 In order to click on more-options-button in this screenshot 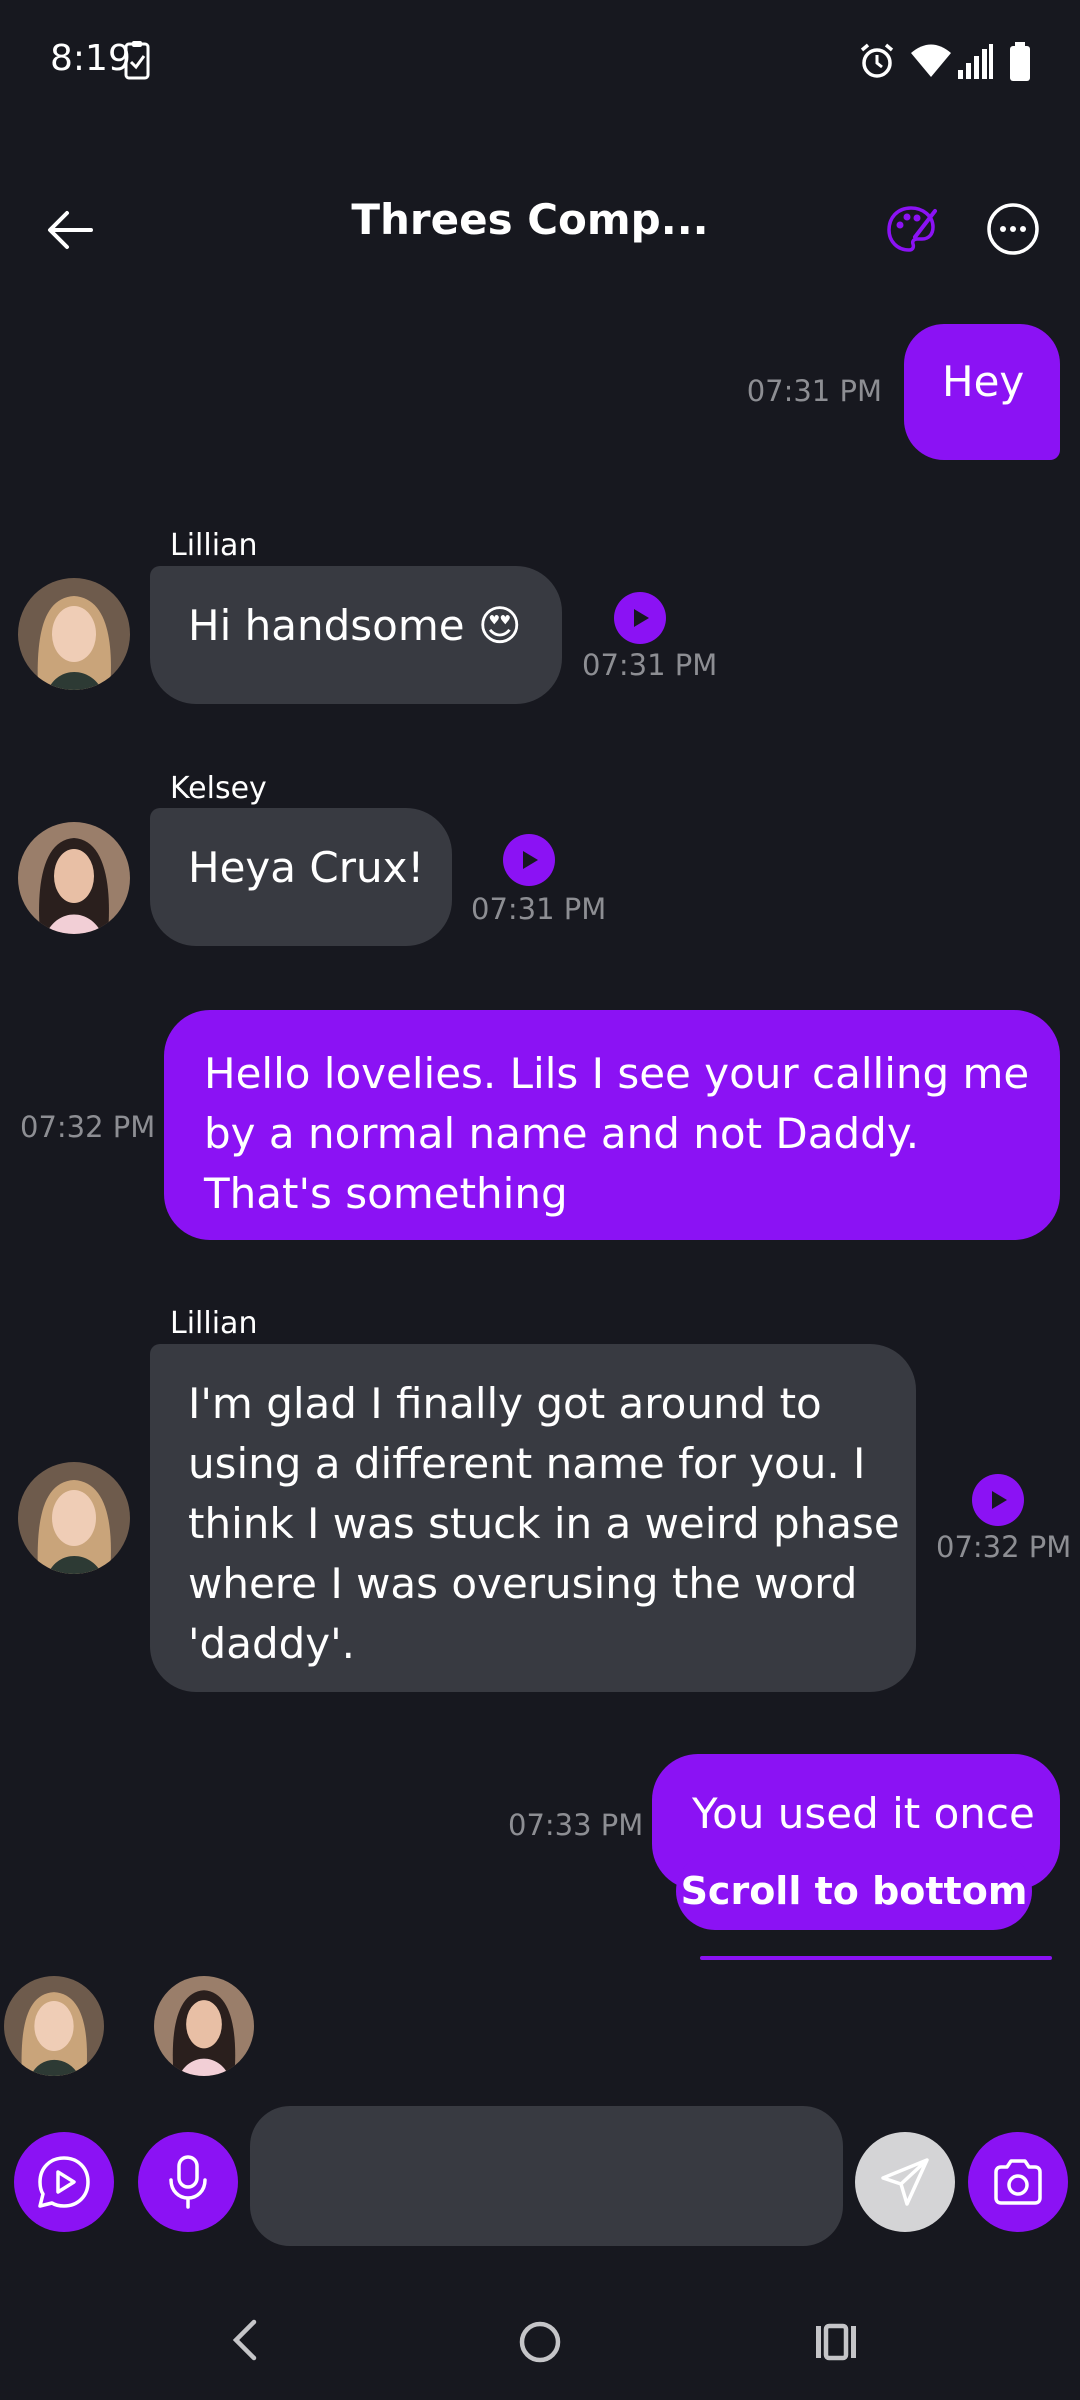, I will do `click(1013, 229)`.